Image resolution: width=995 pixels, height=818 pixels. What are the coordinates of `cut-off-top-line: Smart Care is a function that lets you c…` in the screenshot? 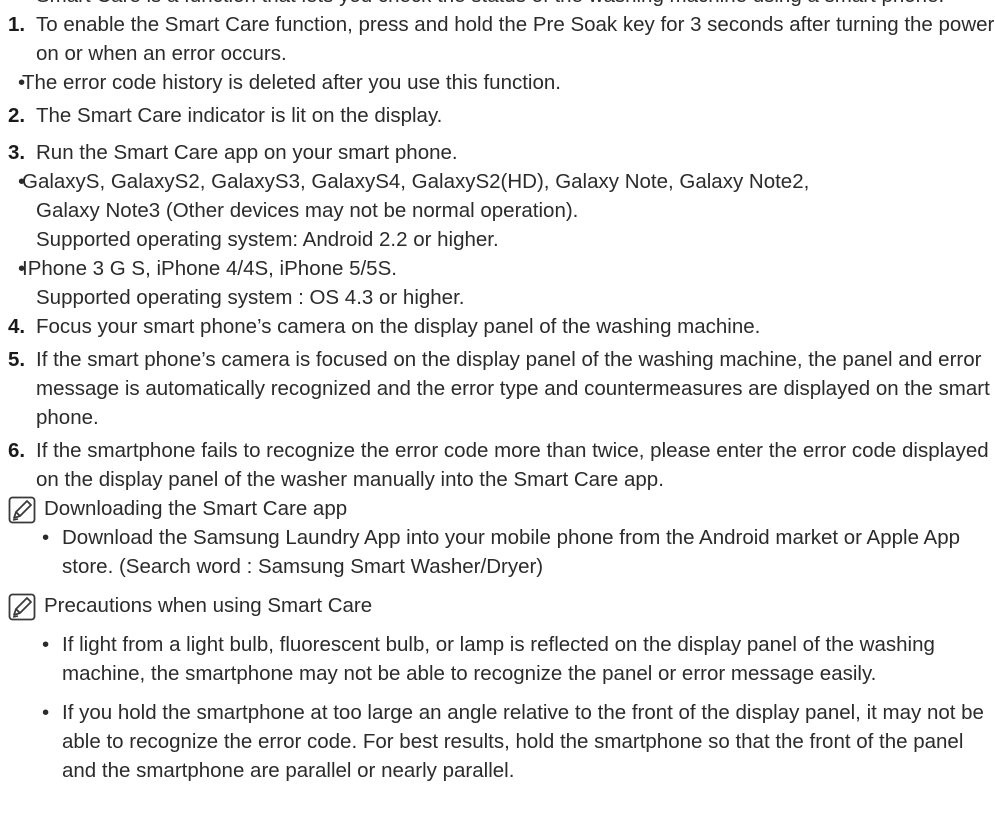 It's located at (497, 5).